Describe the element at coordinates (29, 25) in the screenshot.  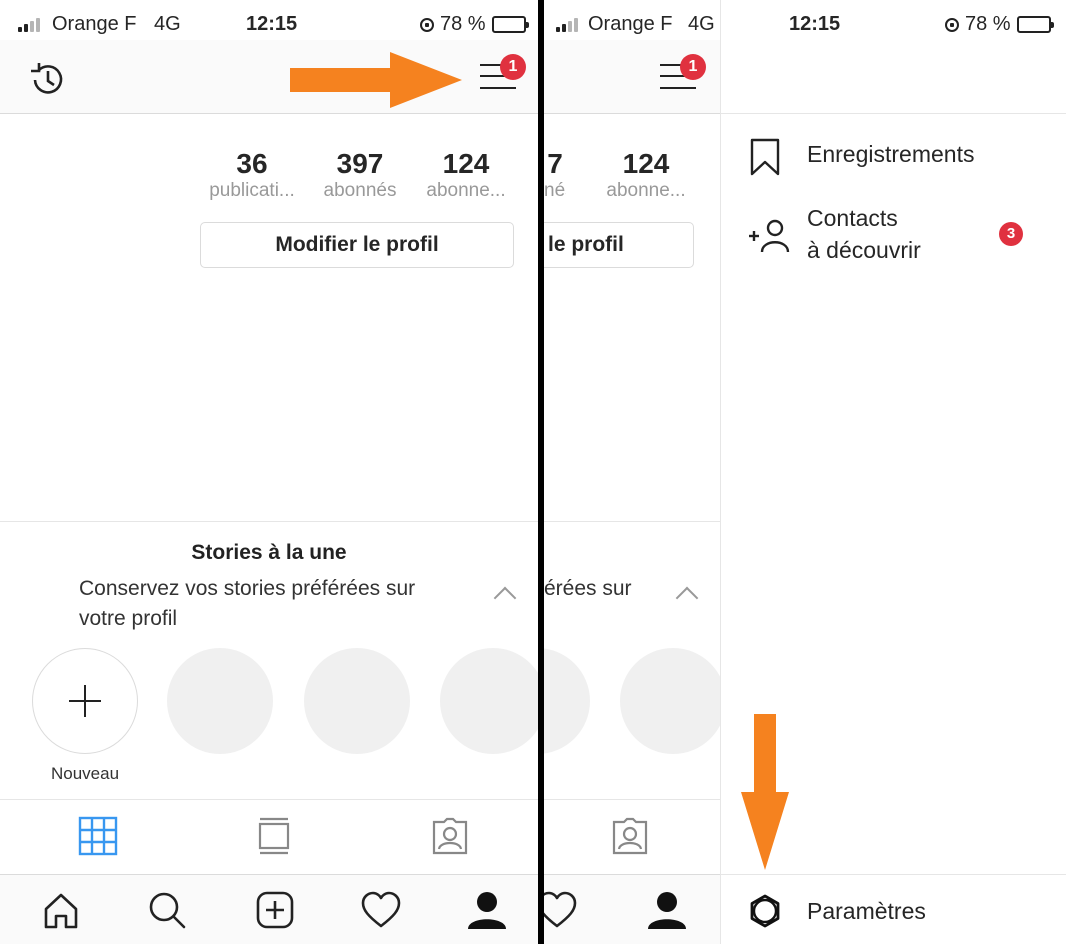
I see `signal-icon` at that location.